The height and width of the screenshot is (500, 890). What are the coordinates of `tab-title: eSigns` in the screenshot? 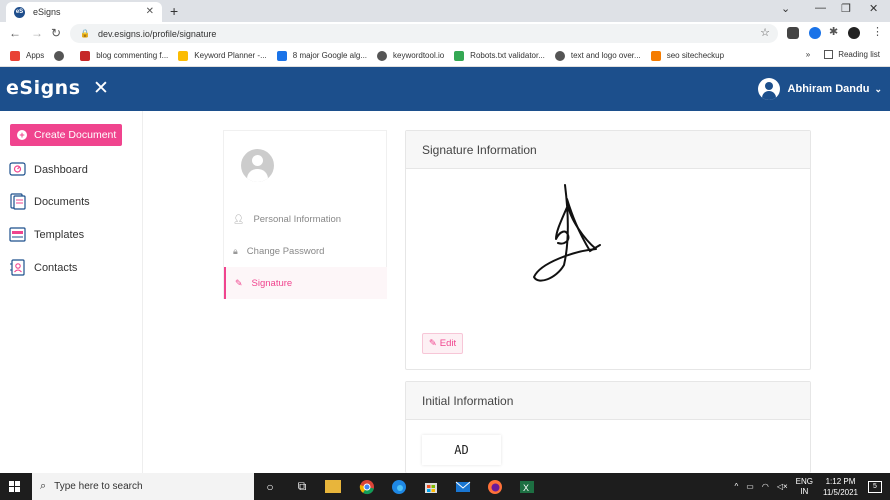 It's located at (47, 12).